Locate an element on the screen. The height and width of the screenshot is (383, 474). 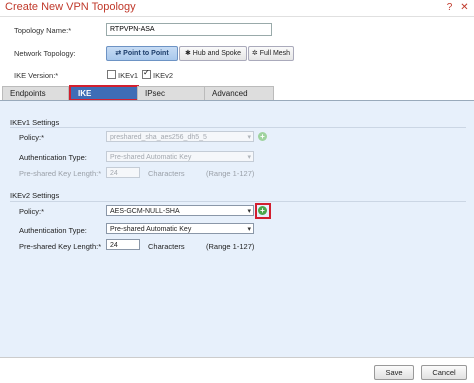
point-to-point-button: ⇄ Point to Point is located at coordinates (142, 53).